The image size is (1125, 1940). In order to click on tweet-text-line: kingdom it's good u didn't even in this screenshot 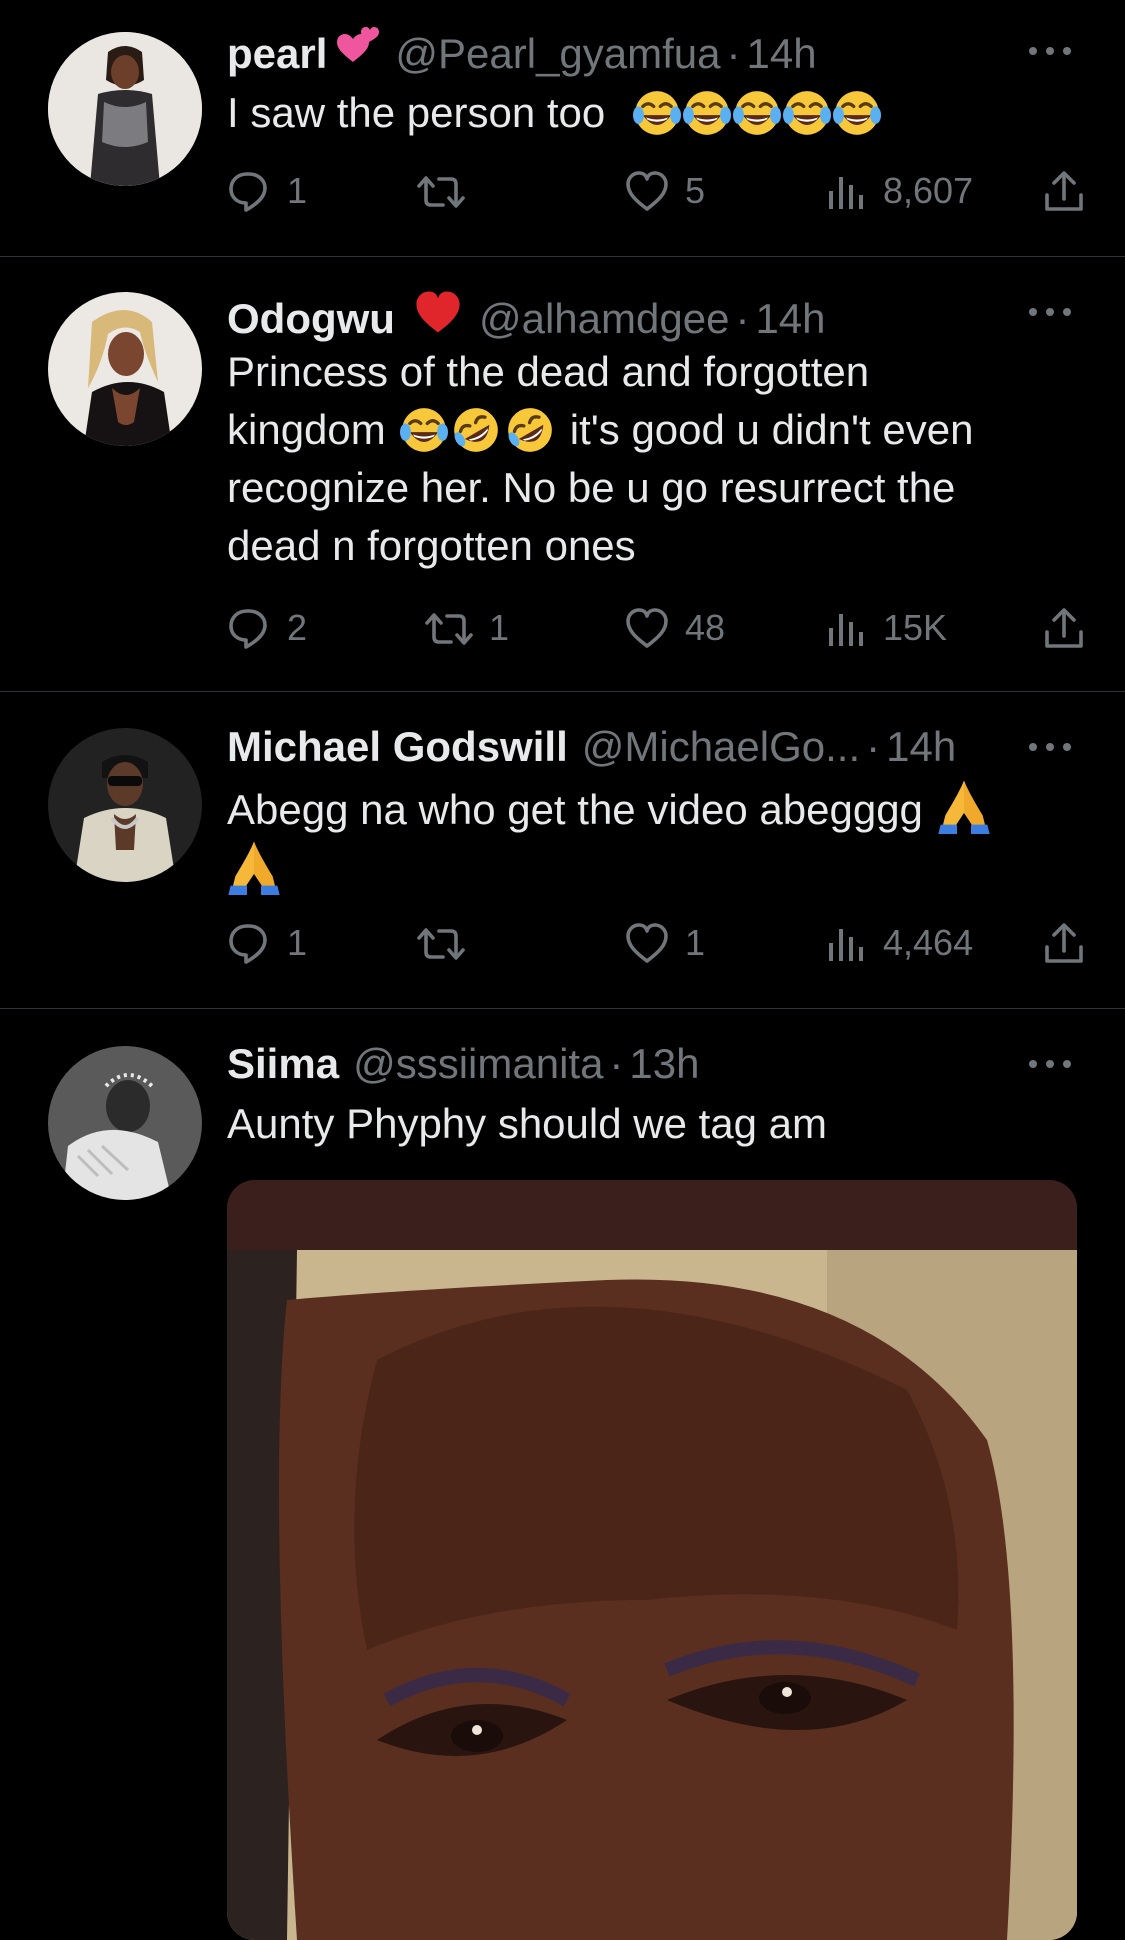, I will do `click(653, 430)`.